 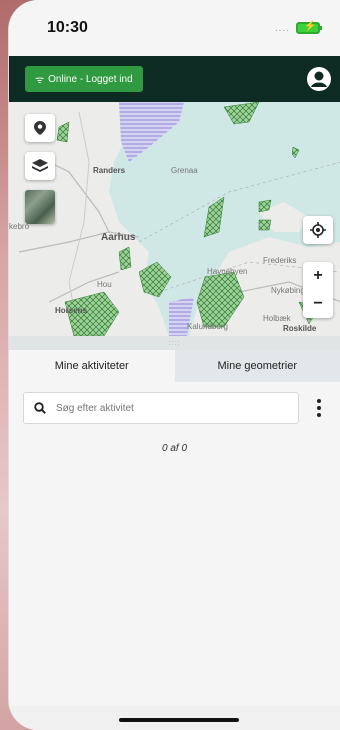 I want to click on panel-drag-handle: ::::, so click(x=174, y=343).